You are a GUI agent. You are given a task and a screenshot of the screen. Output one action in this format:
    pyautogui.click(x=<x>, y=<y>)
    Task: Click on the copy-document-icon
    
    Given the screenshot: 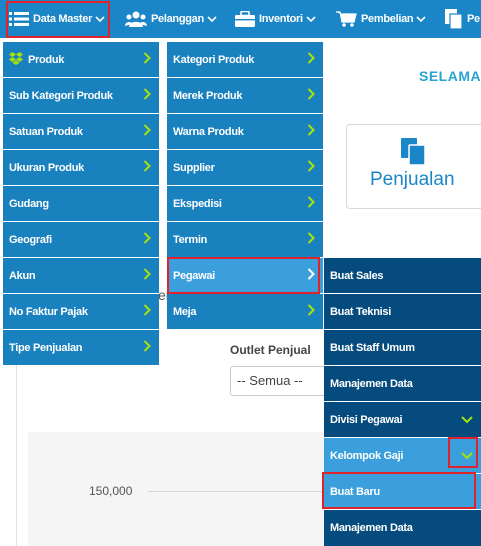 What is the action you would take?
    pyautogui.click(x=414, y=154)
    